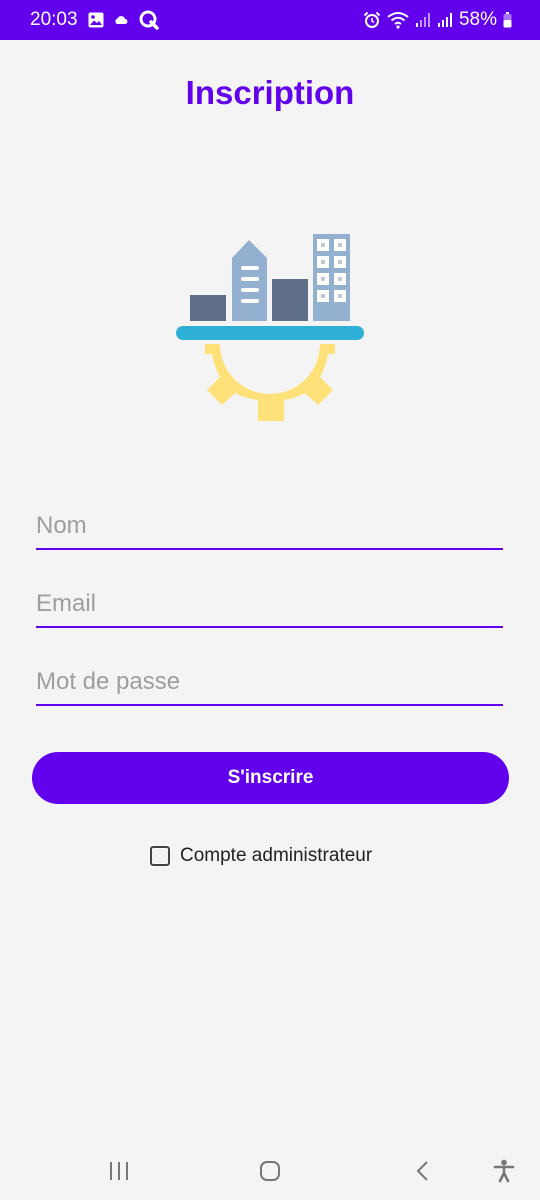  Describe the element at coordinates (121, 20) in the screenshot. I see `cloud-icon` at that location.